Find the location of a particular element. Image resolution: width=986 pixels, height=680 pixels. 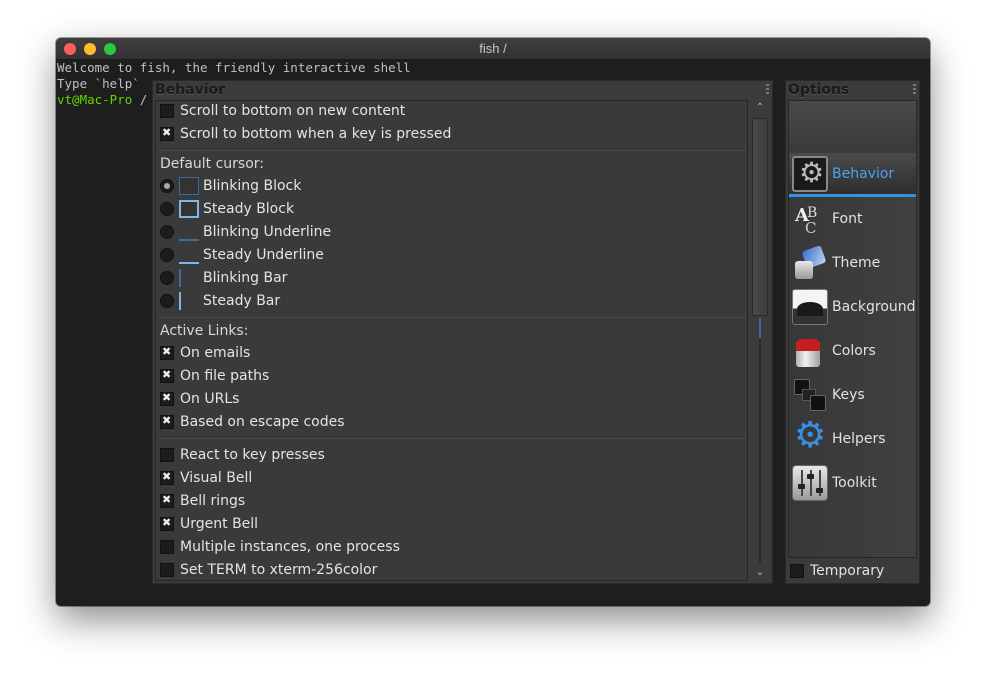

titlebar: fish / is located at coordinates (493, 49).